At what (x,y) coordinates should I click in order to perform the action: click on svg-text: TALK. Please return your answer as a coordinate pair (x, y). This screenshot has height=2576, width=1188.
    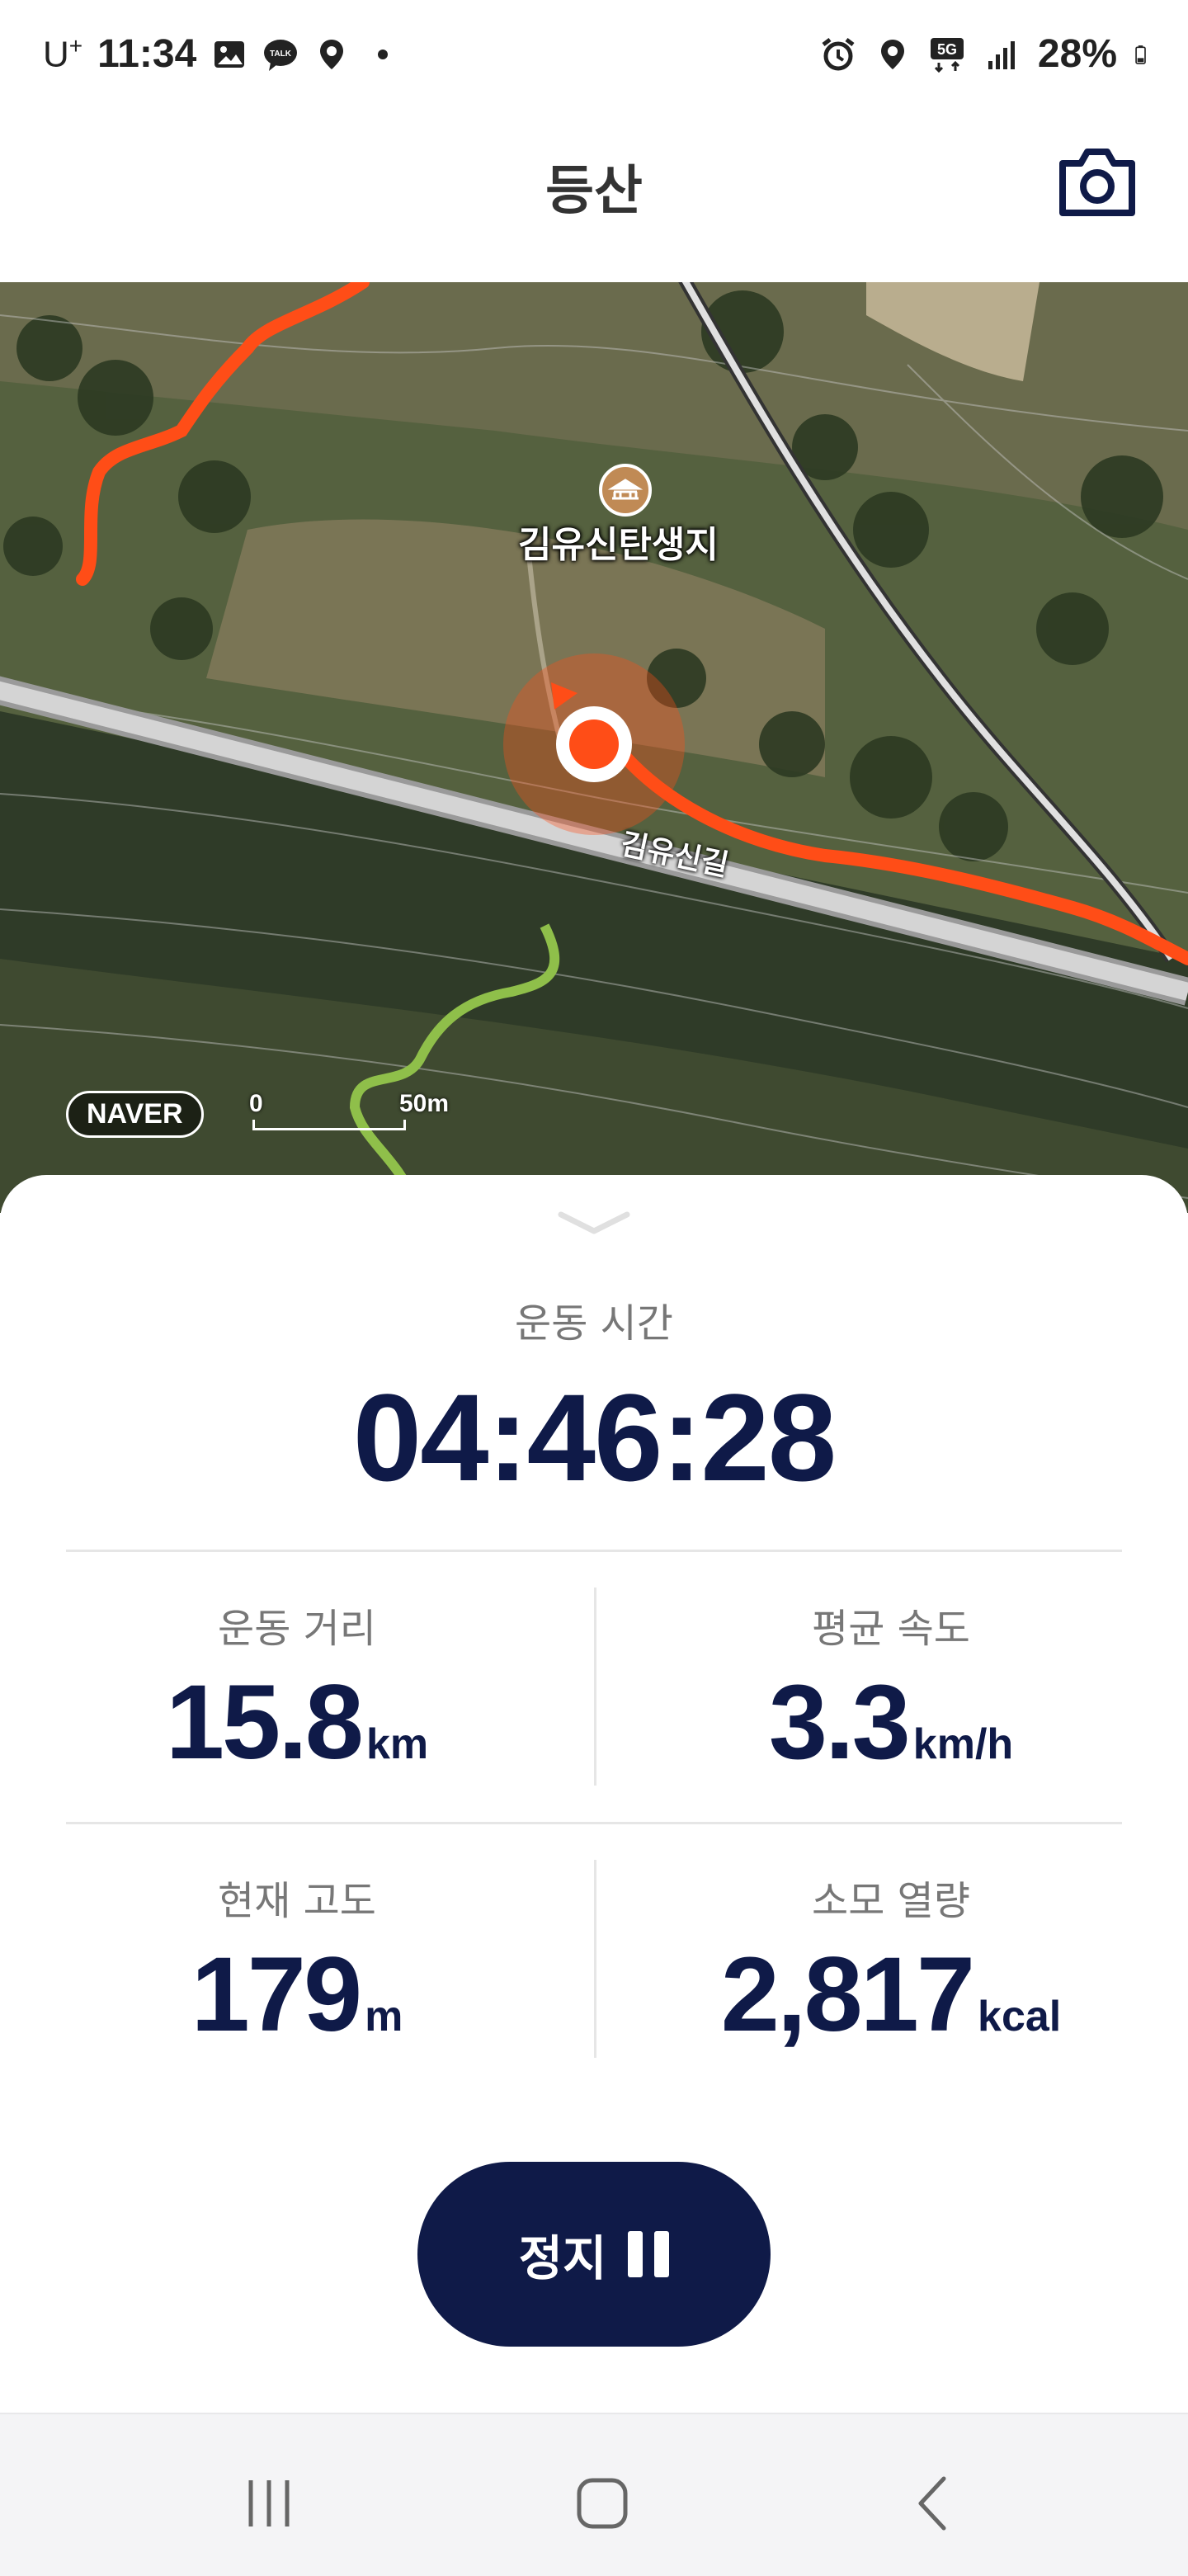
    Looking at the image, I should click on (281, 55).